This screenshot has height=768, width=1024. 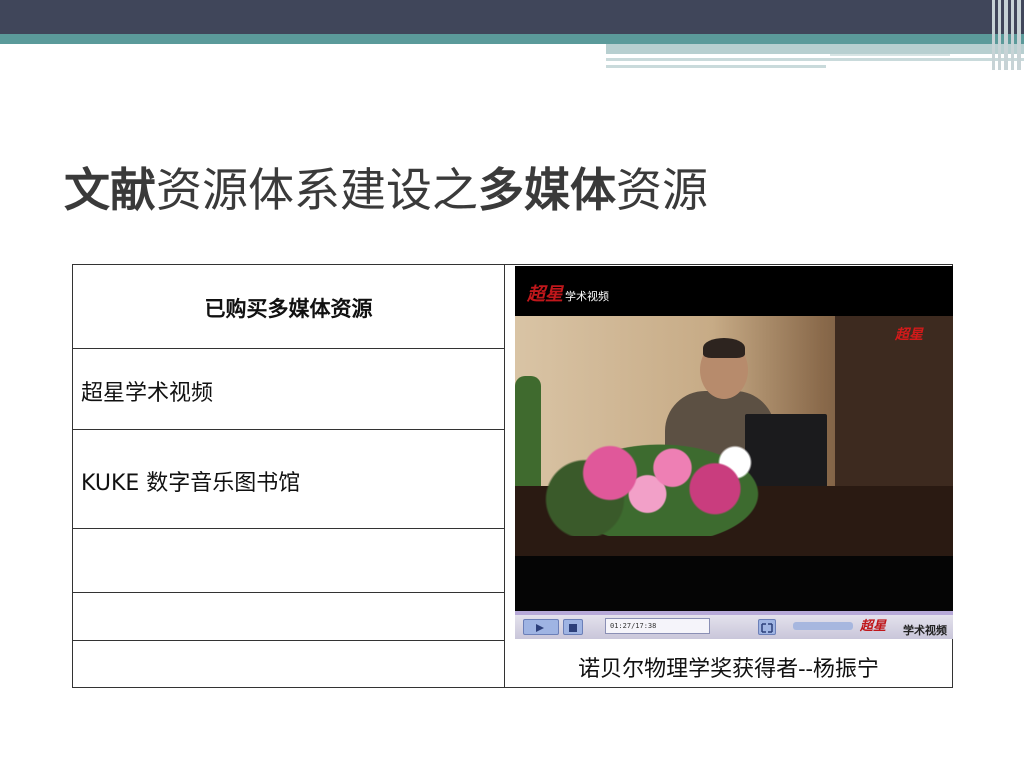 What do you see at coordinates (724, 348) in the screenshot?
I see `speaker-hair` at bounding box center [724, 348].